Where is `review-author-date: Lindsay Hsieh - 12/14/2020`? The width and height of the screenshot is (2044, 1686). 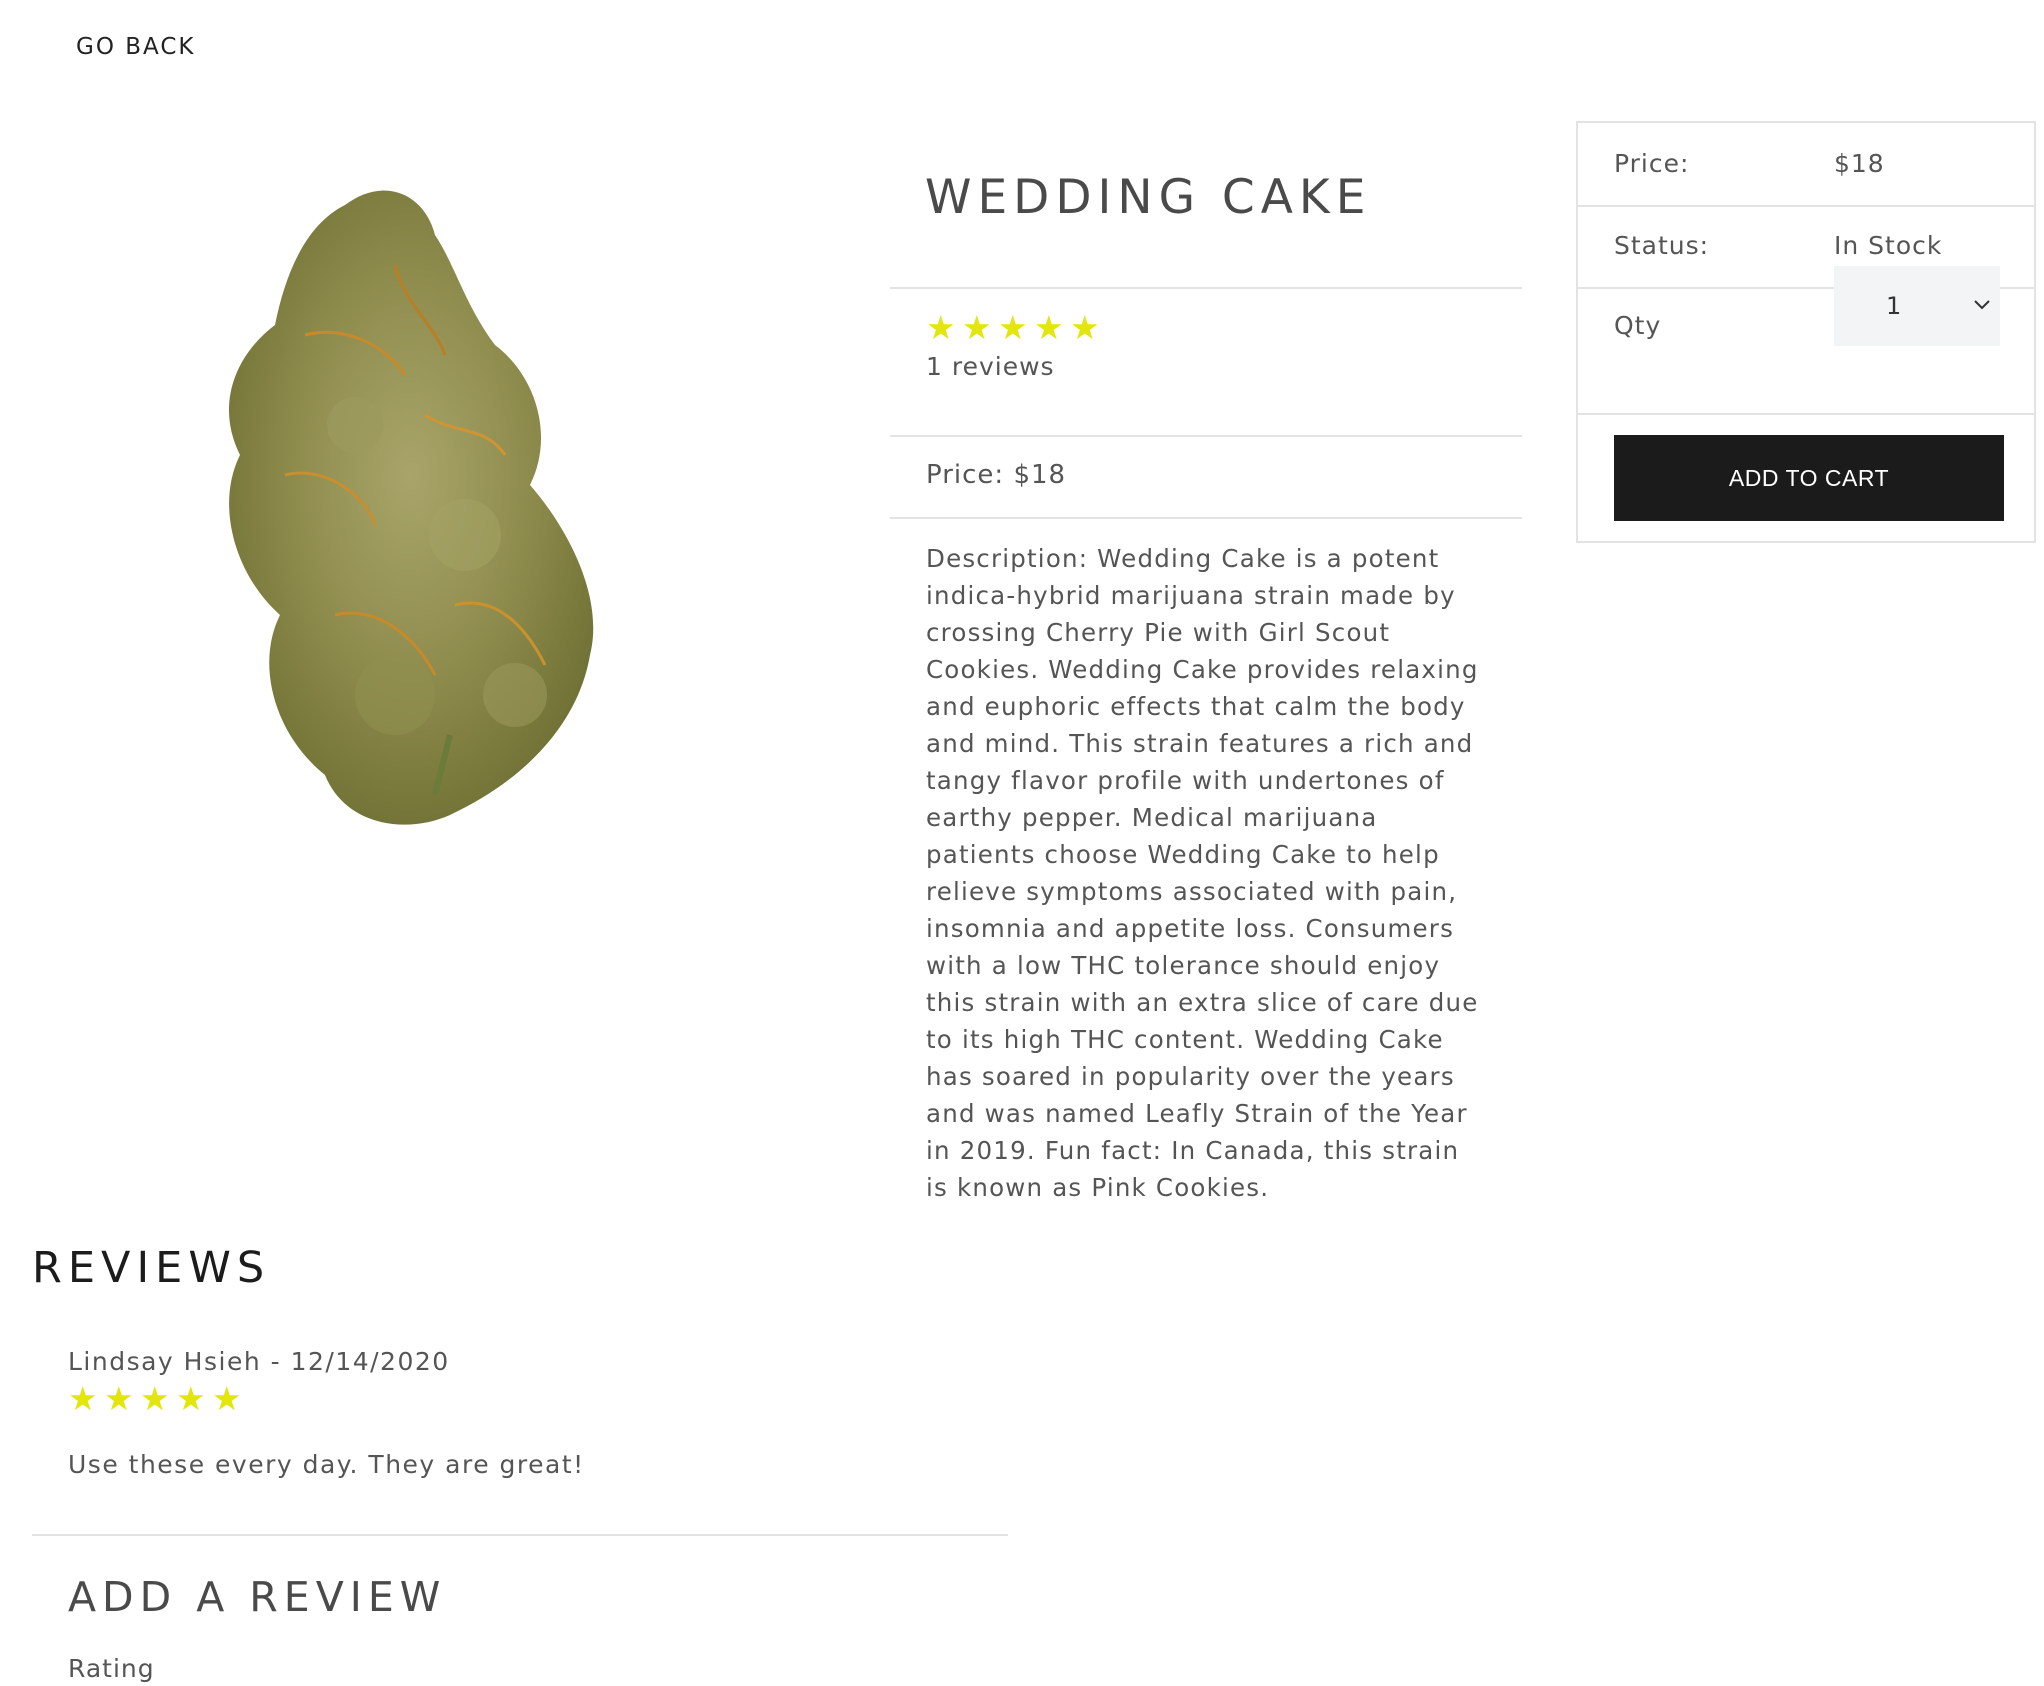
review-author-date: Lindsay Hsieh - 12/14/2020 is located at coordinates (259, 1361).